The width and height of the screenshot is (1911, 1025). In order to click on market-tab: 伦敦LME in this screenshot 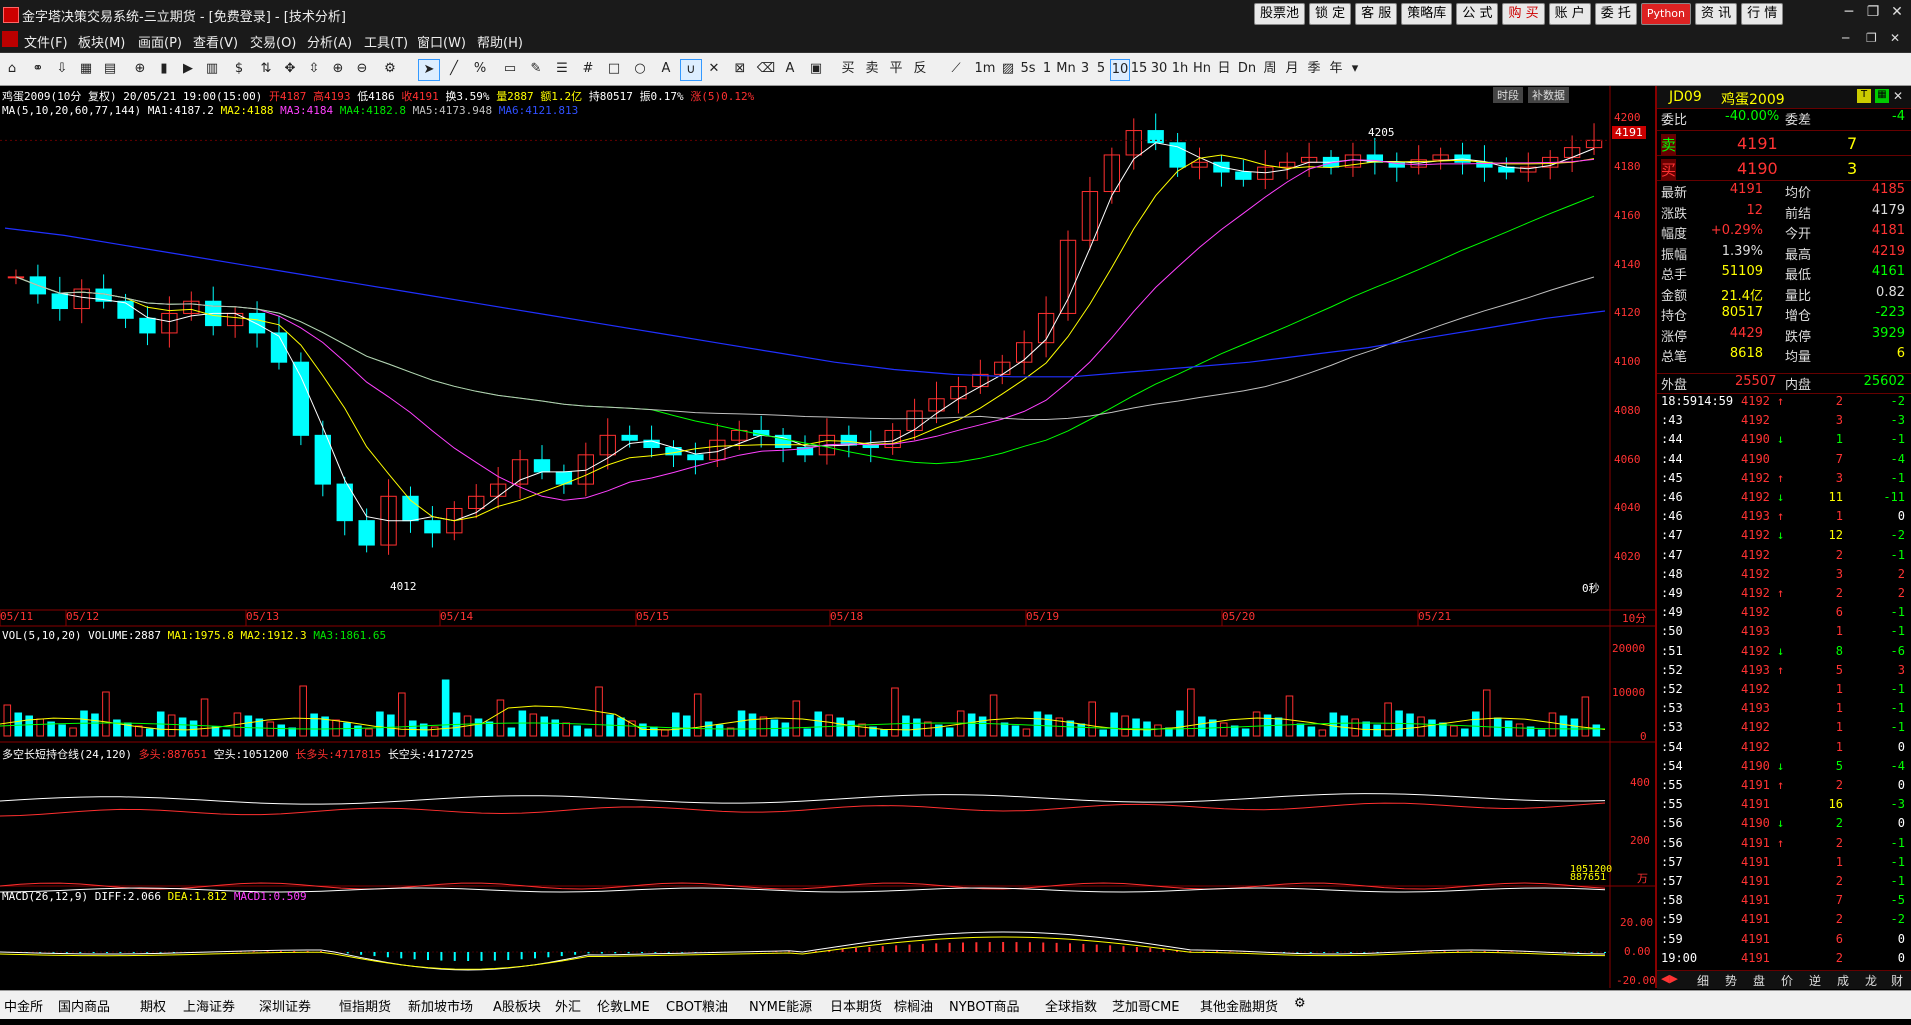, I will do `click(623, 1005)`.